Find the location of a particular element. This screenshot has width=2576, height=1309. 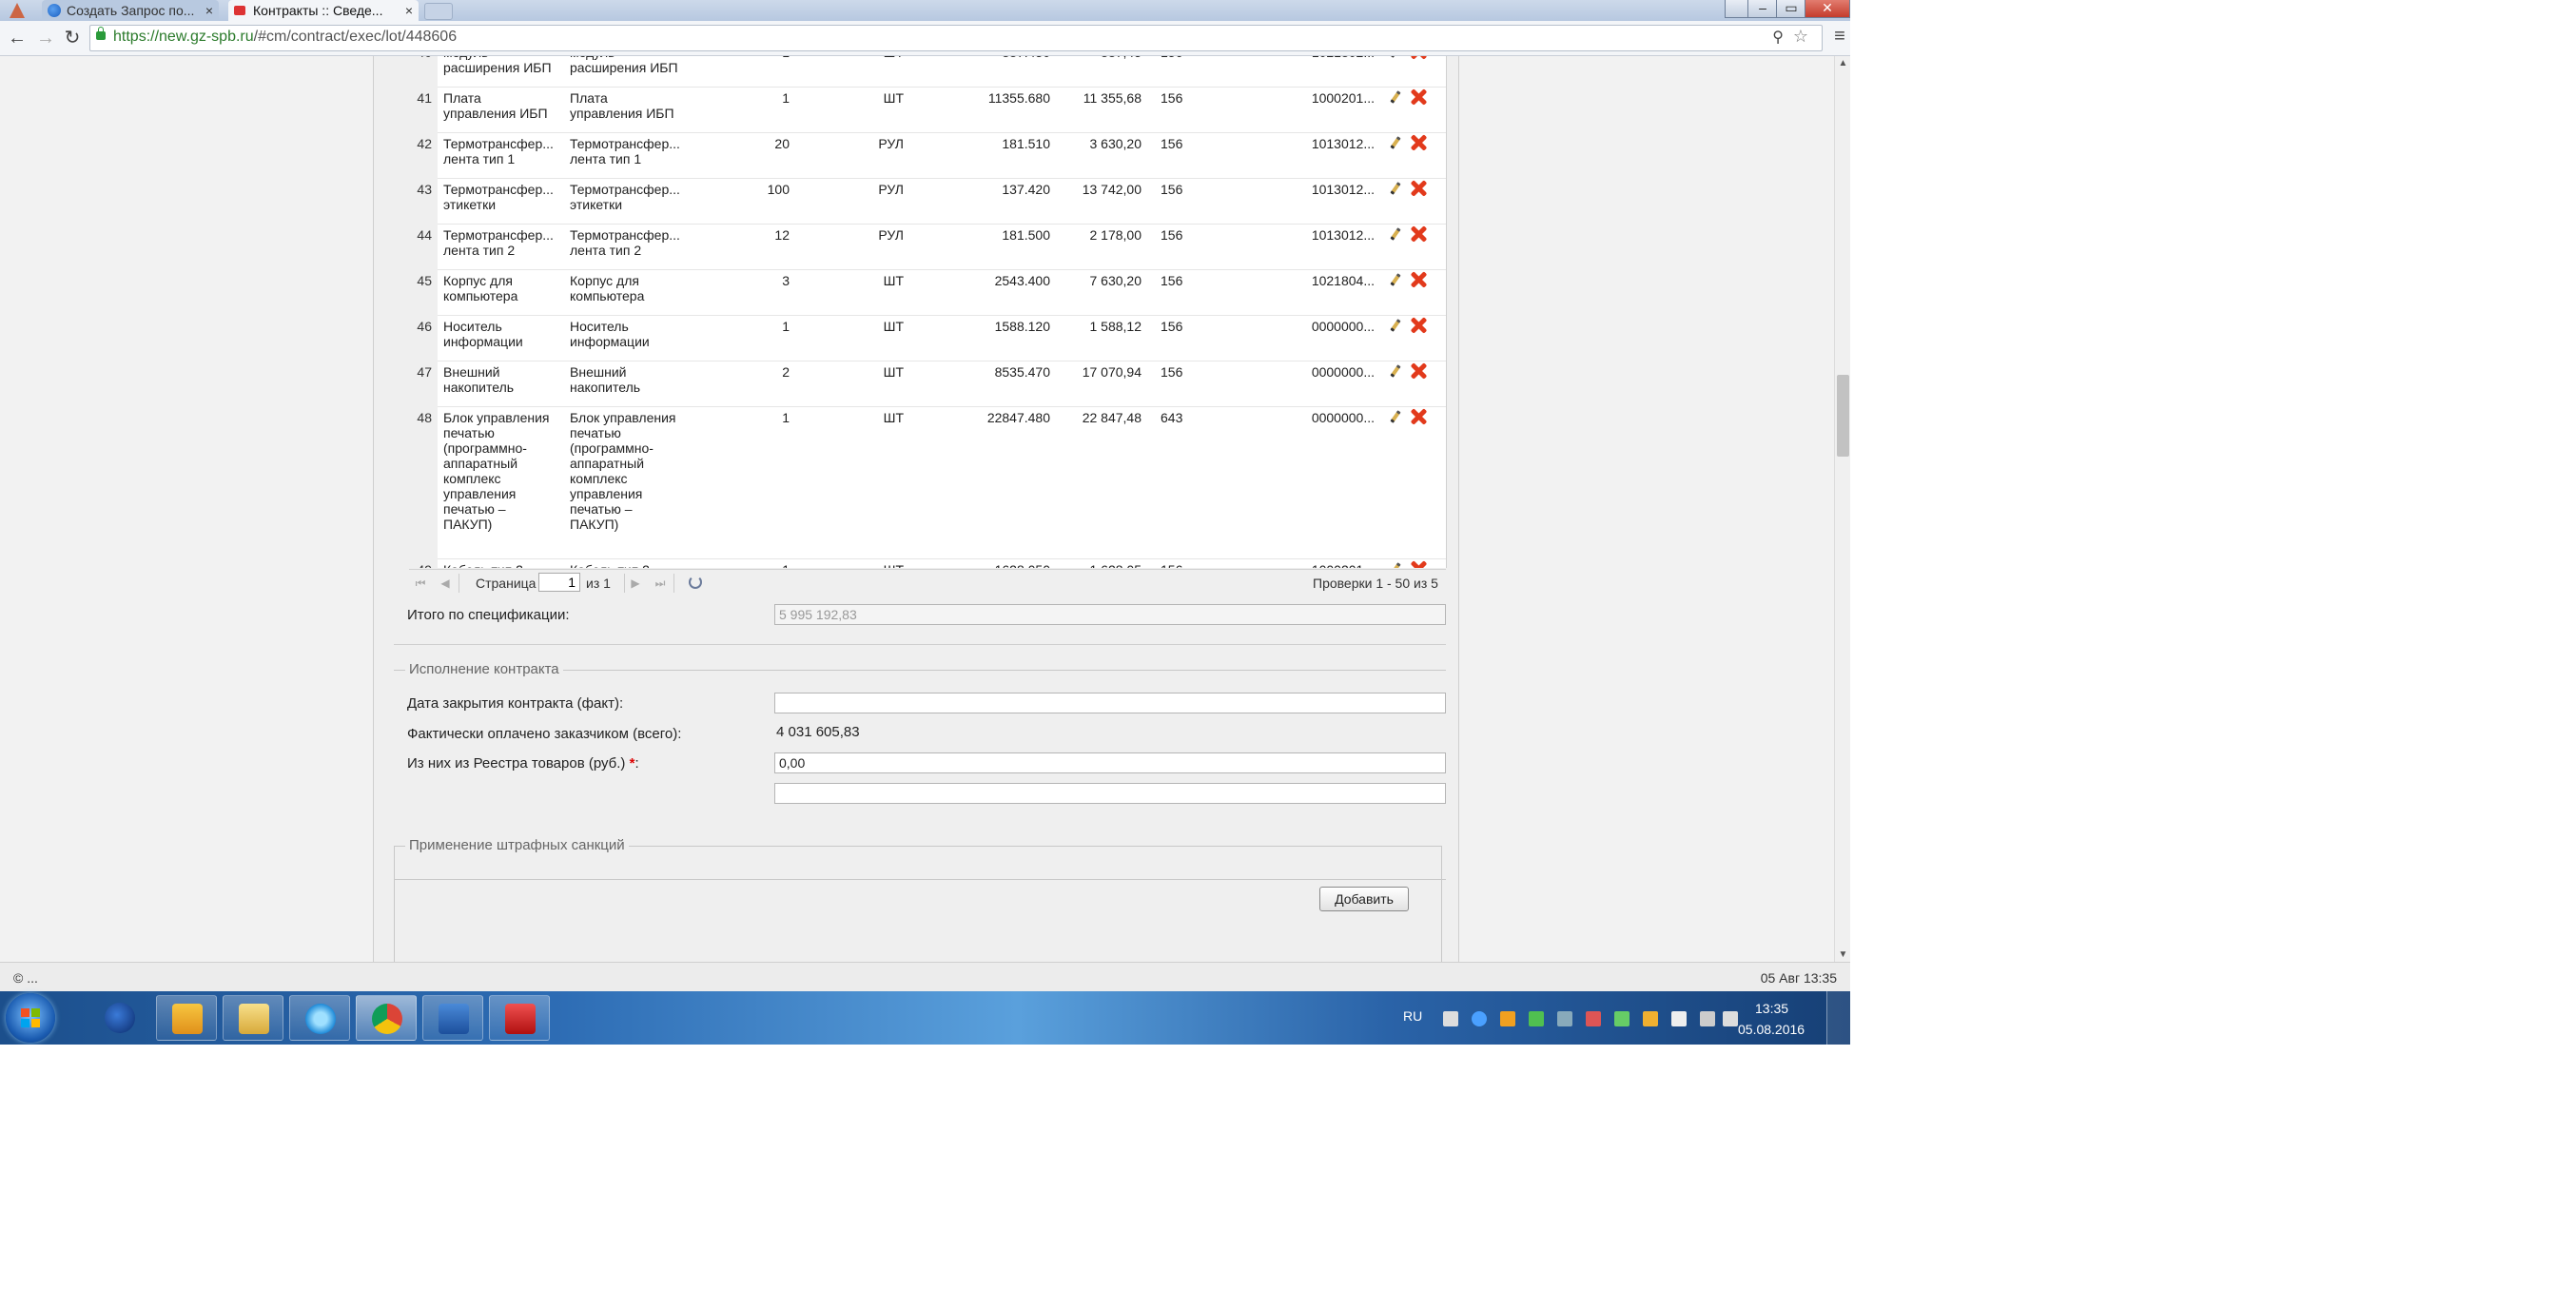

prev-page-icon: ◀ is located at coordinates (446, 583).